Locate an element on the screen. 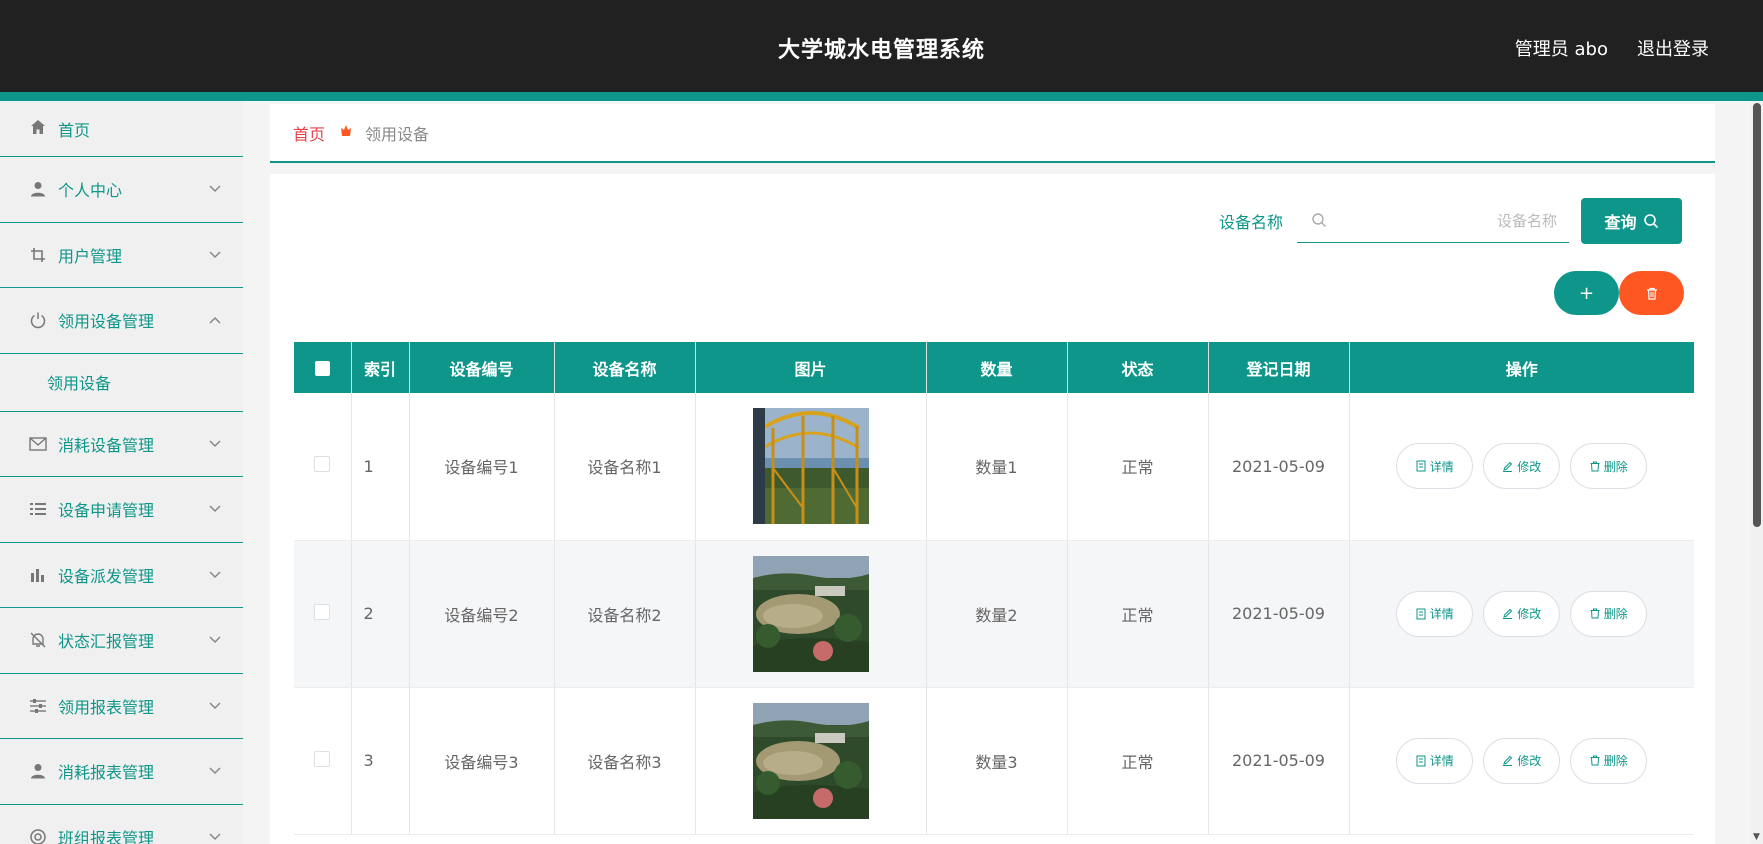 This screenshot has width=1763, height=844. sidebar-item-label: 用户管理 is located at coordinates (90, 256).